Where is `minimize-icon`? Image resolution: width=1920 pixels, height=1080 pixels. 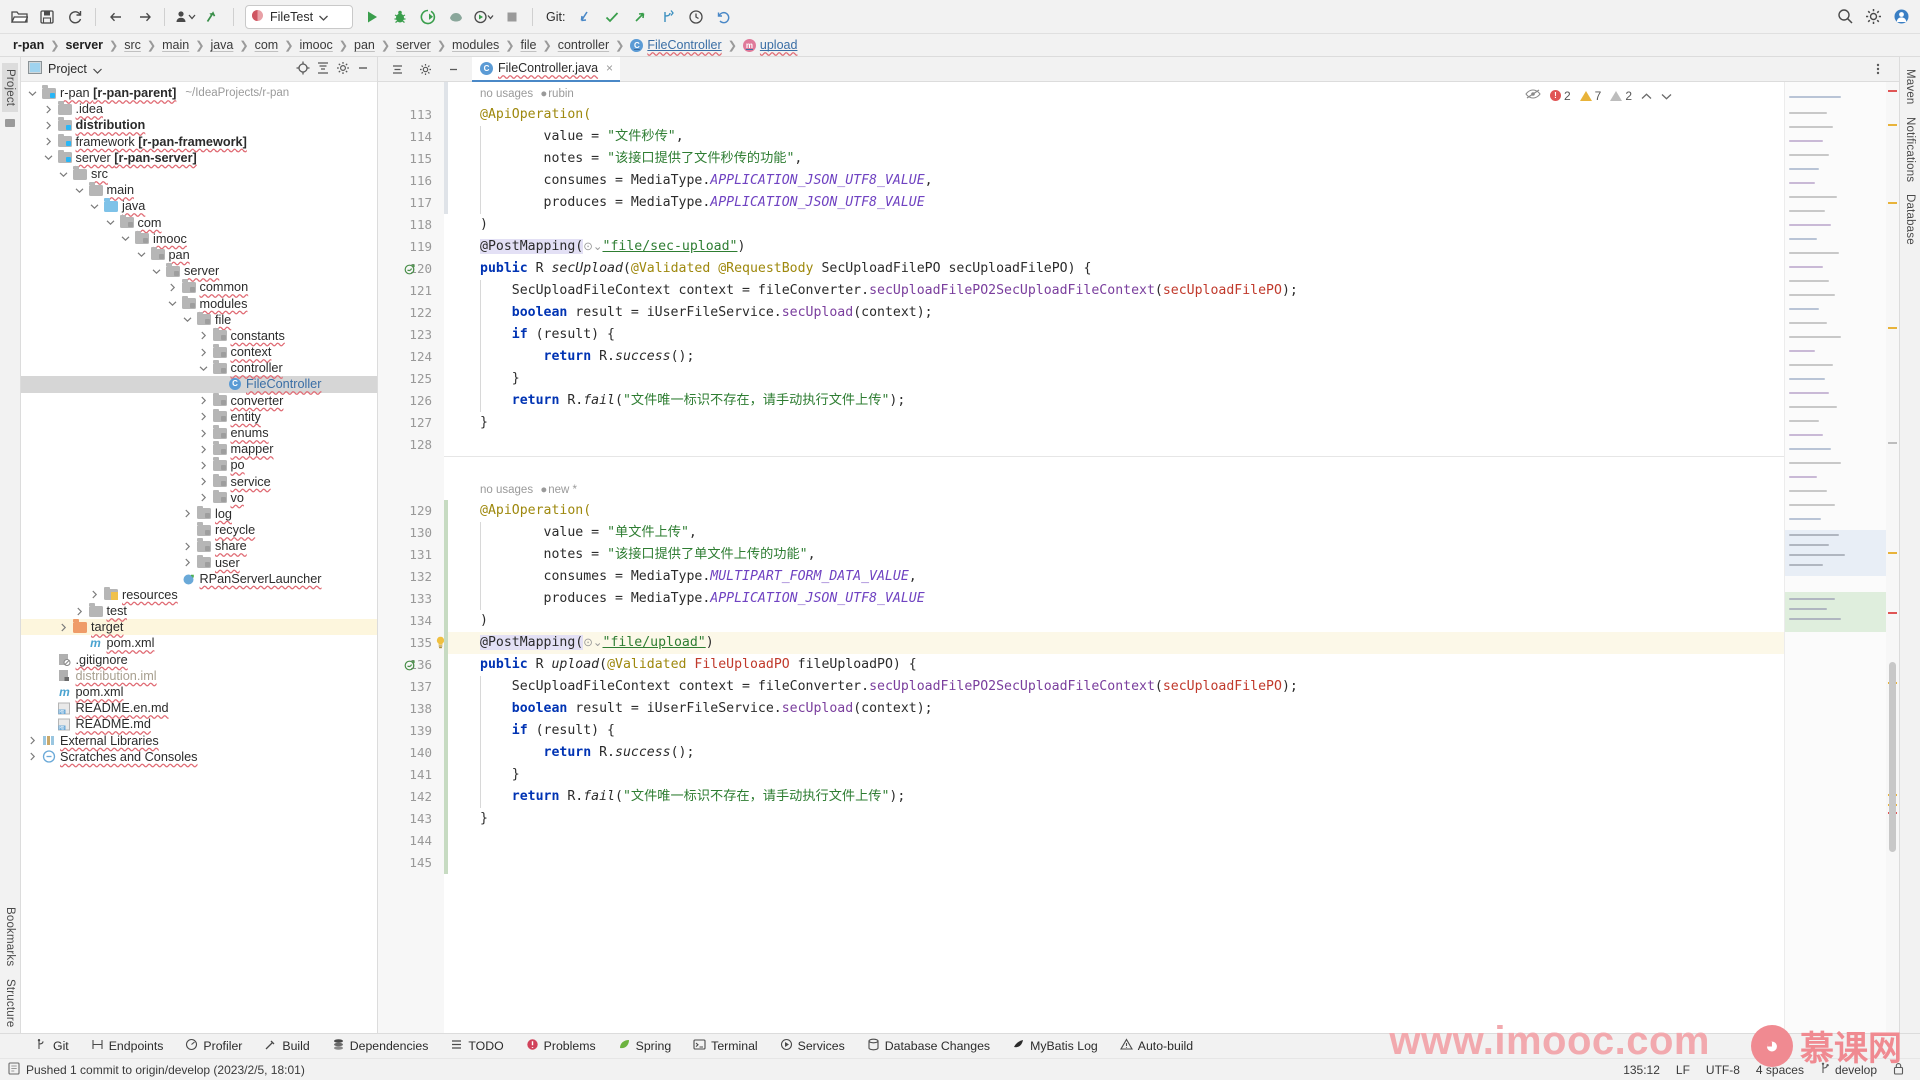
minimize-icon is located at coordinates (453, 69).